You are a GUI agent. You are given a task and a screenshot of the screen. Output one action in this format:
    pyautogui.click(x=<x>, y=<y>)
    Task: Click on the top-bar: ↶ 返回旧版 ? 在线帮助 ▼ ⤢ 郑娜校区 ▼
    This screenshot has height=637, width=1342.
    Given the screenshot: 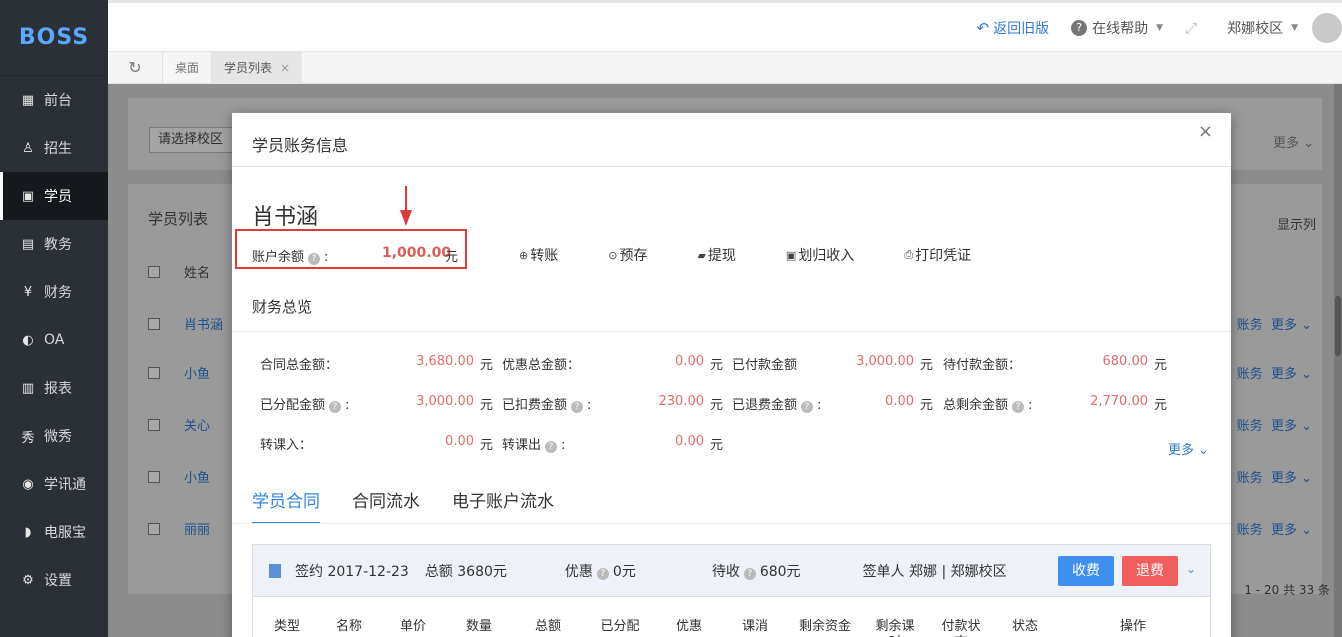 What is the action you would take?
    pyautogui.click(x=725, y=26)
    